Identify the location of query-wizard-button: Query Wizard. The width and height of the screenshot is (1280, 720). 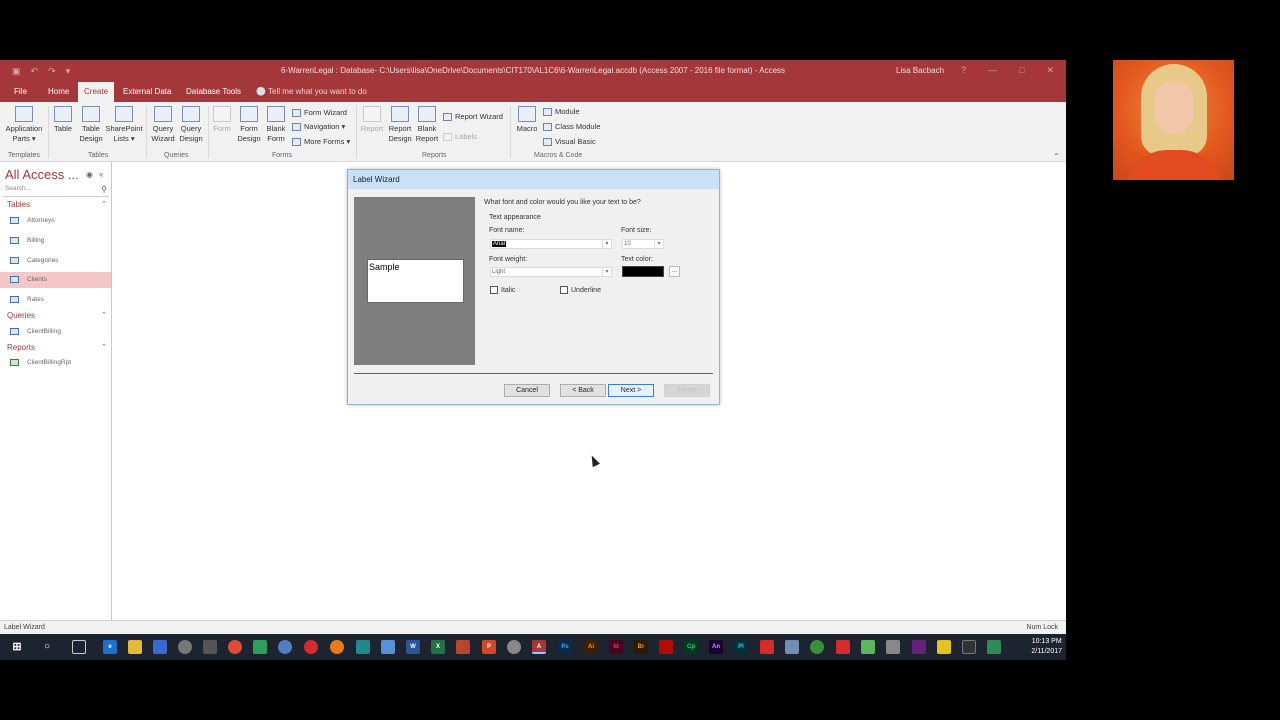
(163, 125).